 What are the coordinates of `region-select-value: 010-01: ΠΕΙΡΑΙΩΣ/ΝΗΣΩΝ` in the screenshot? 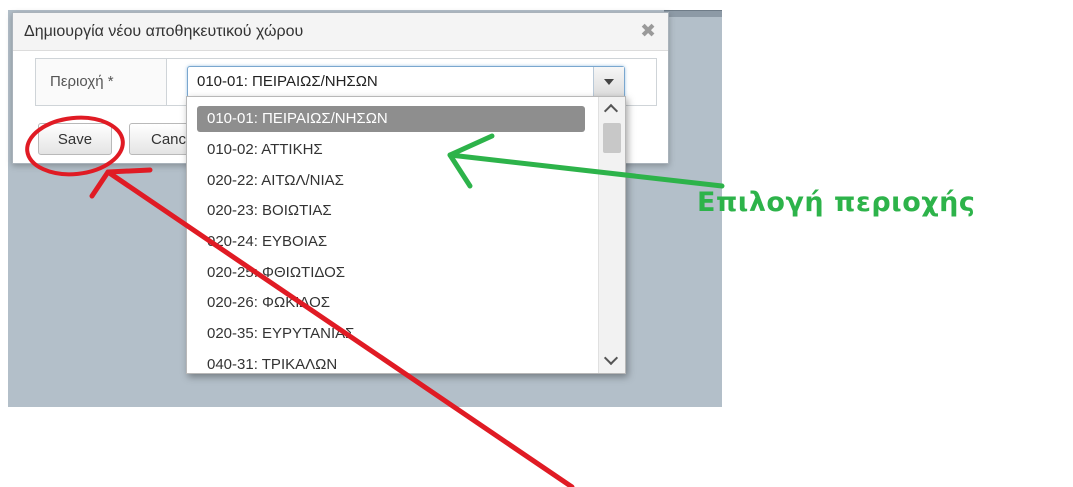 It's located at (287, 81).